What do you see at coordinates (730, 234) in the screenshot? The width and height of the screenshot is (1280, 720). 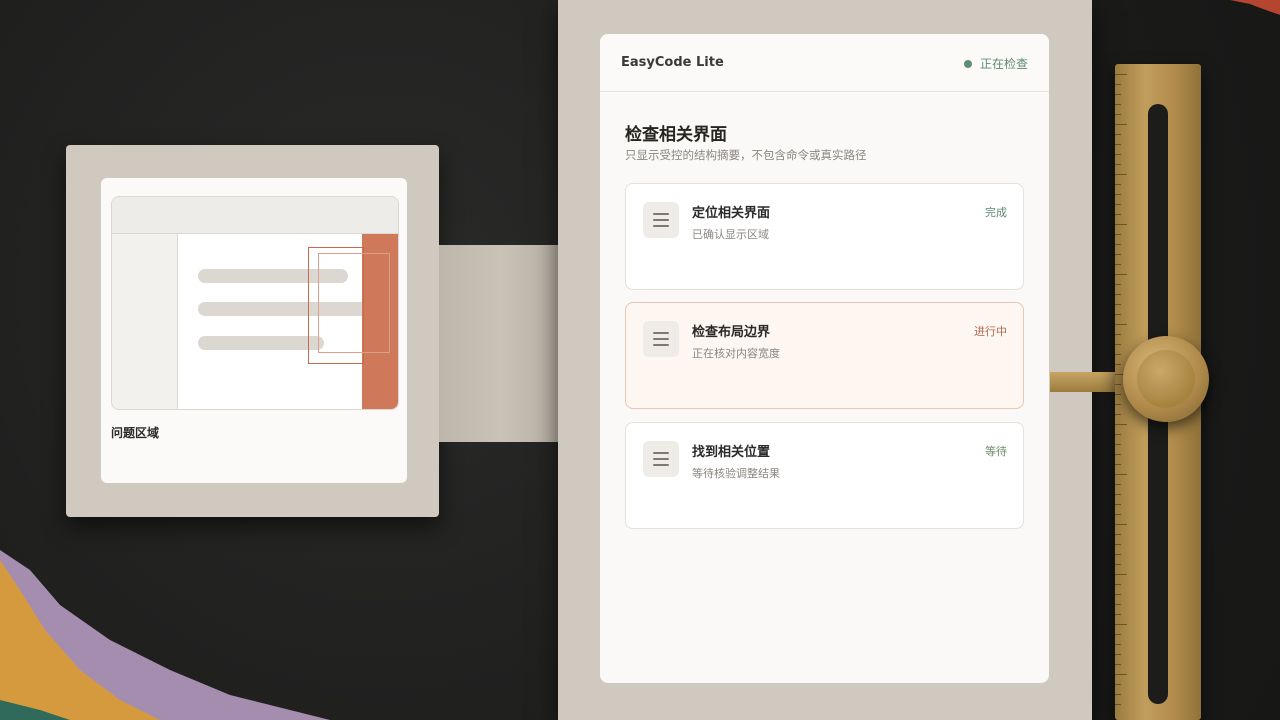 I see `step-description: 已确认显示区域` at bounding box center [730, 234].